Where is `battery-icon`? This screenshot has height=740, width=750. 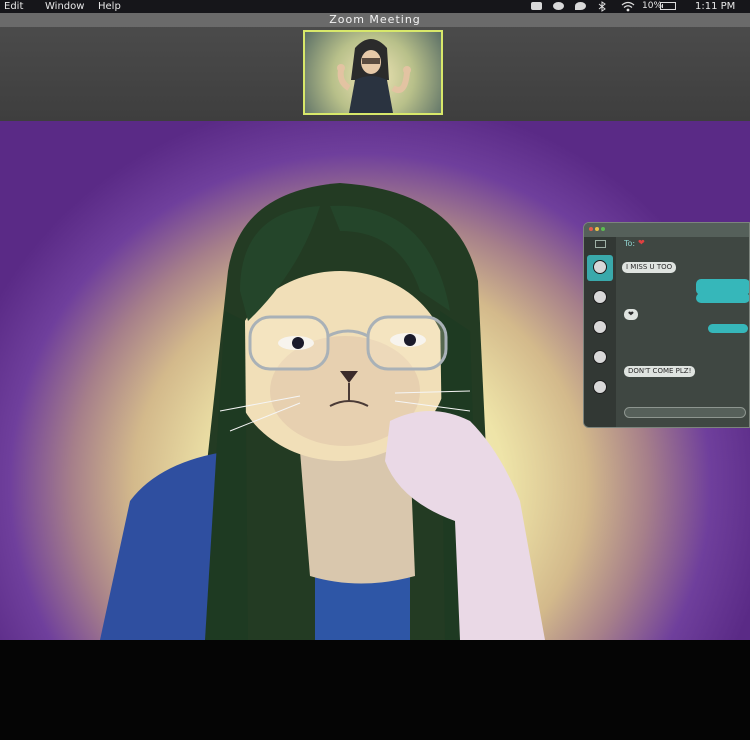 battery-icon is located at coordinates (668, 6).